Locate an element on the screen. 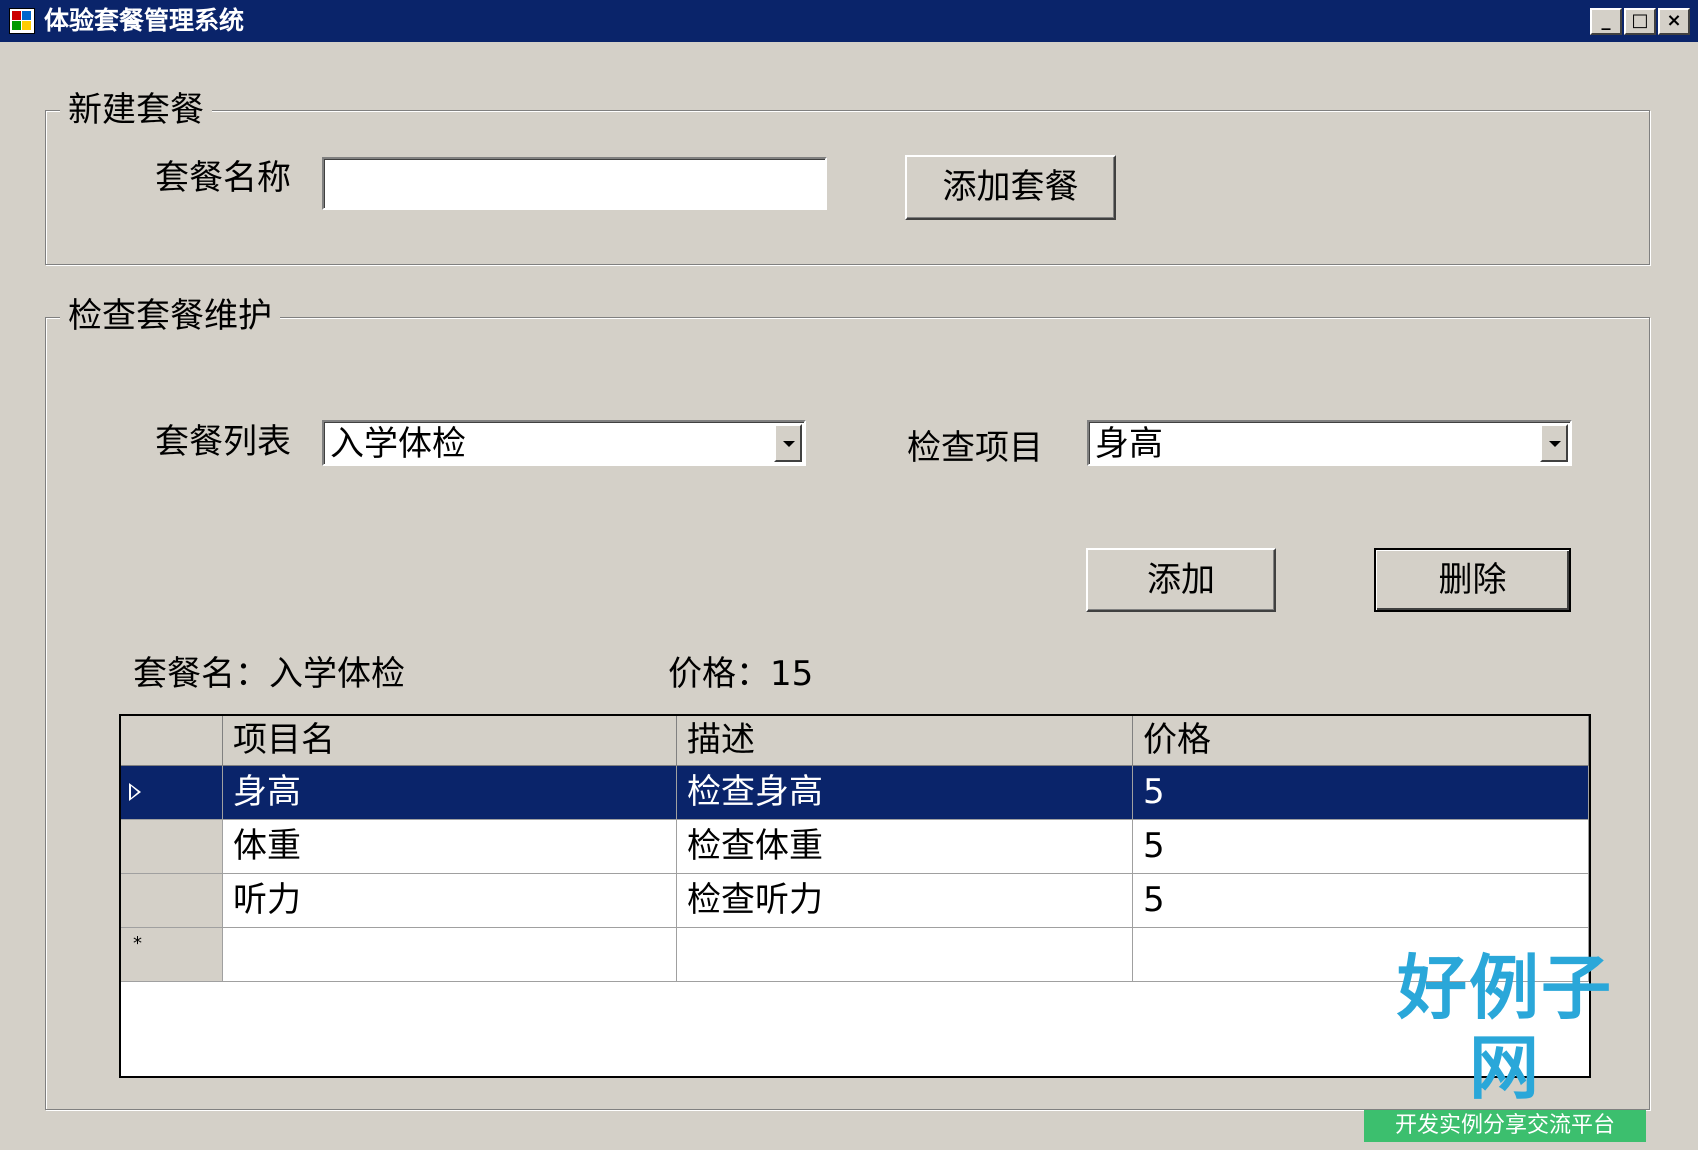  watermark-slogan: 开发实例分享交流平台 is located at coordinates (1505, 1126).